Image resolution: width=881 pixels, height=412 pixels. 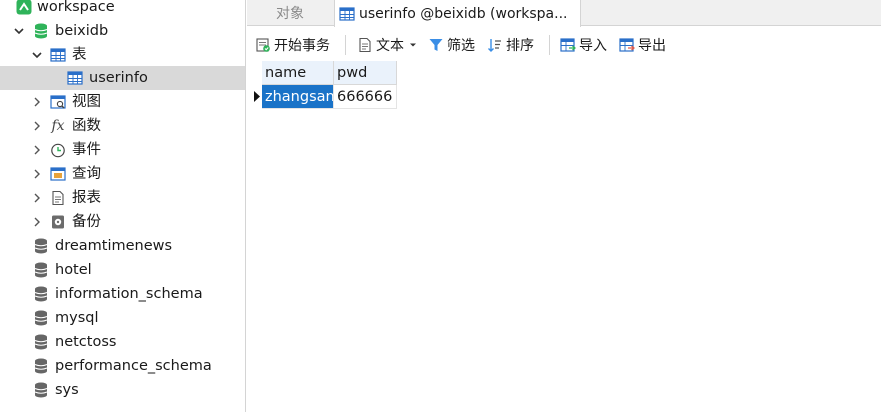 What do you see at coordinates (122, 198) in the screenshot?
I see `tree-item-reports: 报表` at bounding box center [122, 198].